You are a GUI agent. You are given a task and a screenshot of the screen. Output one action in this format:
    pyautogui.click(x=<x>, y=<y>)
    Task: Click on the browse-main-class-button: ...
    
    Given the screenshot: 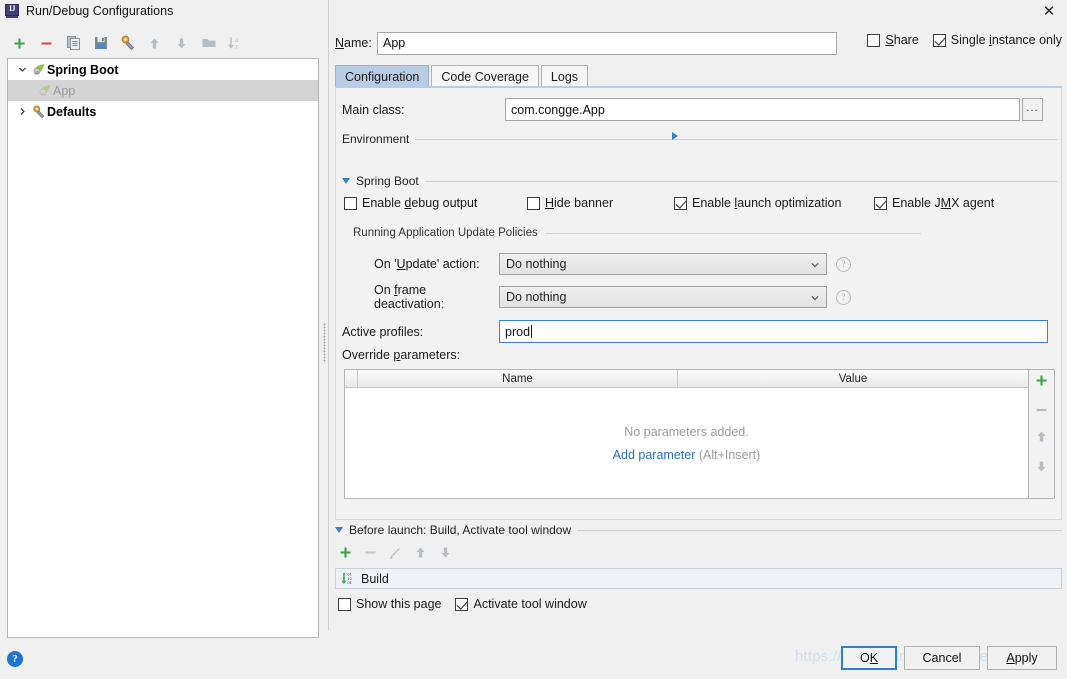 What is the action you would take?
    pyautogui.click(x=1032, y=109)
    